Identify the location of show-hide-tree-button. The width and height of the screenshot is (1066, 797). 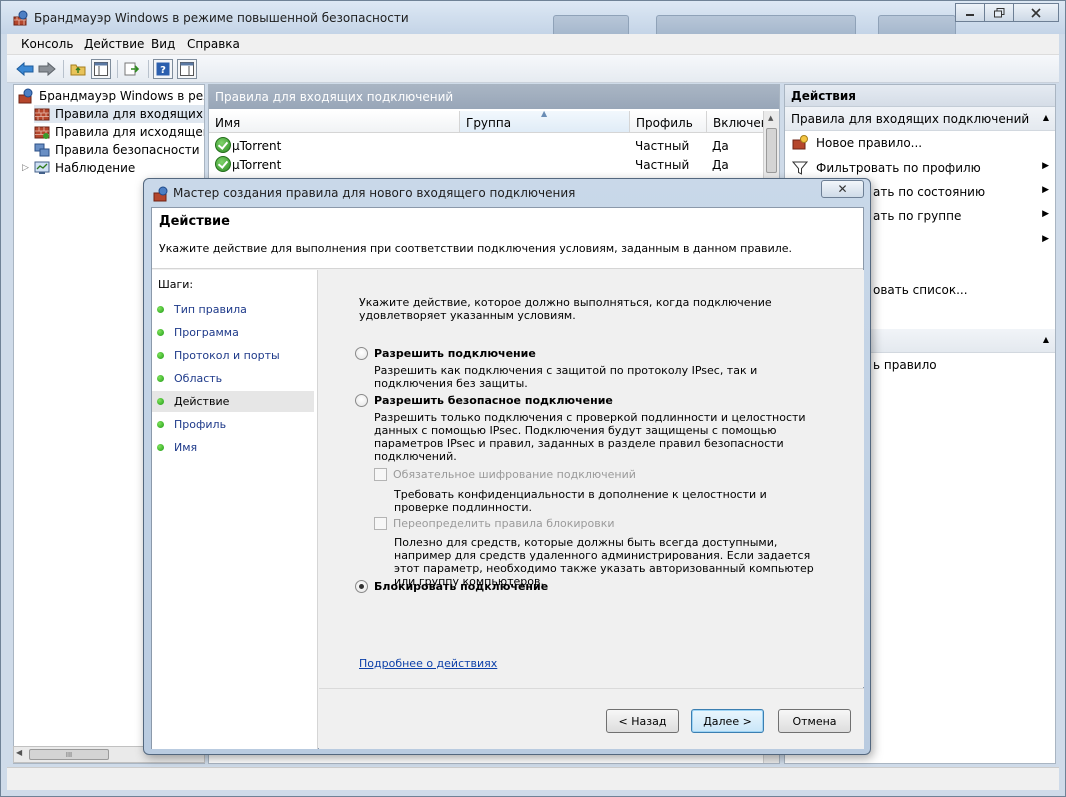
(101, 69).